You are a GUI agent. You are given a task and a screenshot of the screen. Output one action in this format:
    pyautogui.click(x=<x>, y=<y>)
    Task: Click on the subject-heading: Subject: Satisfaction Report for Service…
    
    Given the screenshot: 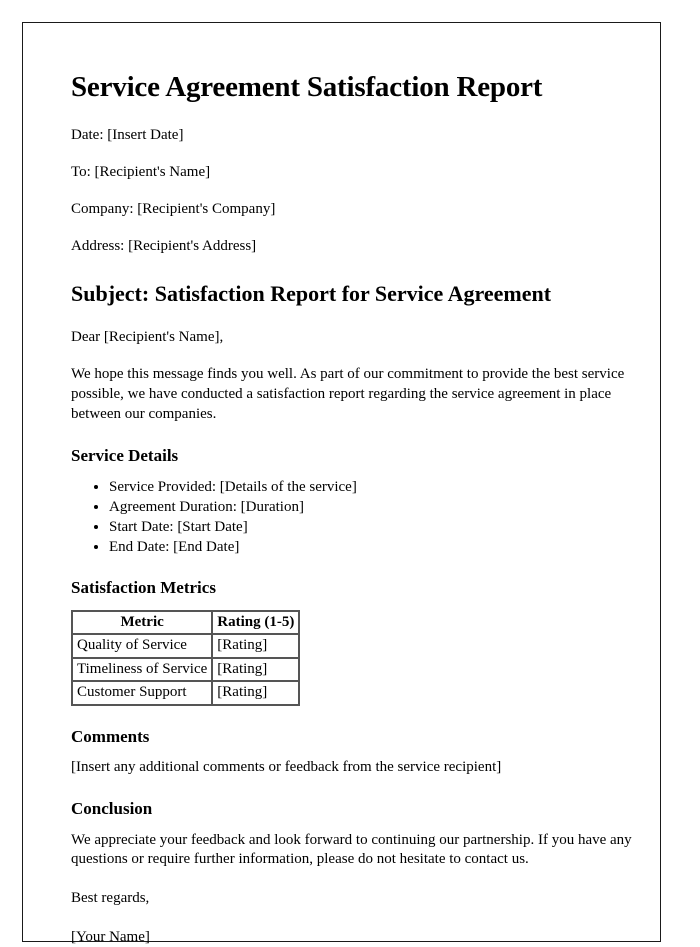 What is the action you would take?
    pyautogui.click(x=311, y=294)
    